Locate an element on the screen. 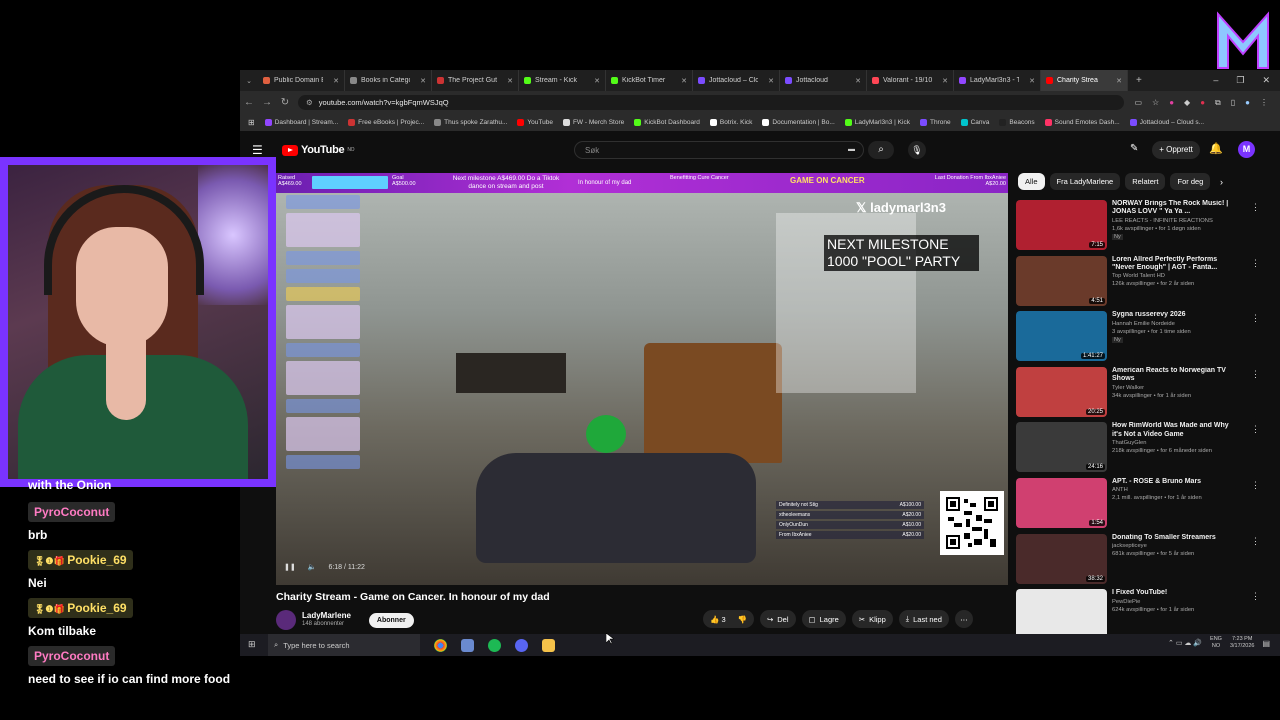 The height and width of the screenshot is (720, 1280). apps-icon: ⊞ is located at coordinates (251, 122).